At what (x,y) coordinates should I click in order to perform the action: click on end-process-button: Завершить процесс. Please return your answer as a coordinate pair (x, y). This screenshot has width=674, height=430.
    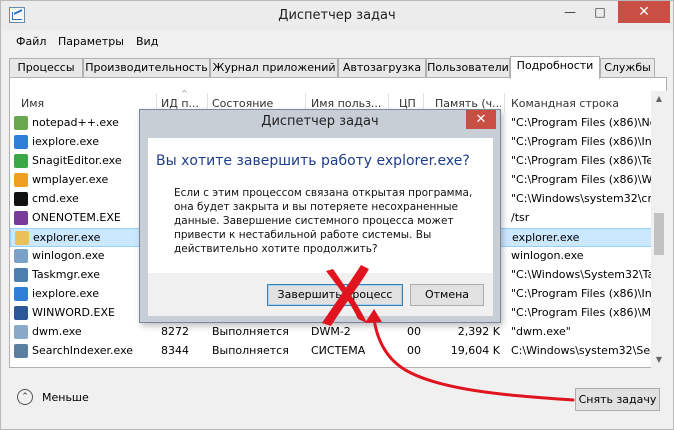
    Looking at the image, I should click on (335, 295).